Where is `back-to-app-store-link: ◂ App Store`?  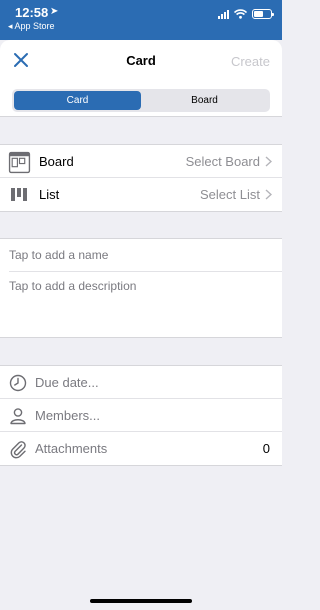 back-to-app-store-link: ◂ App Store is located at coordinates (31, 26).